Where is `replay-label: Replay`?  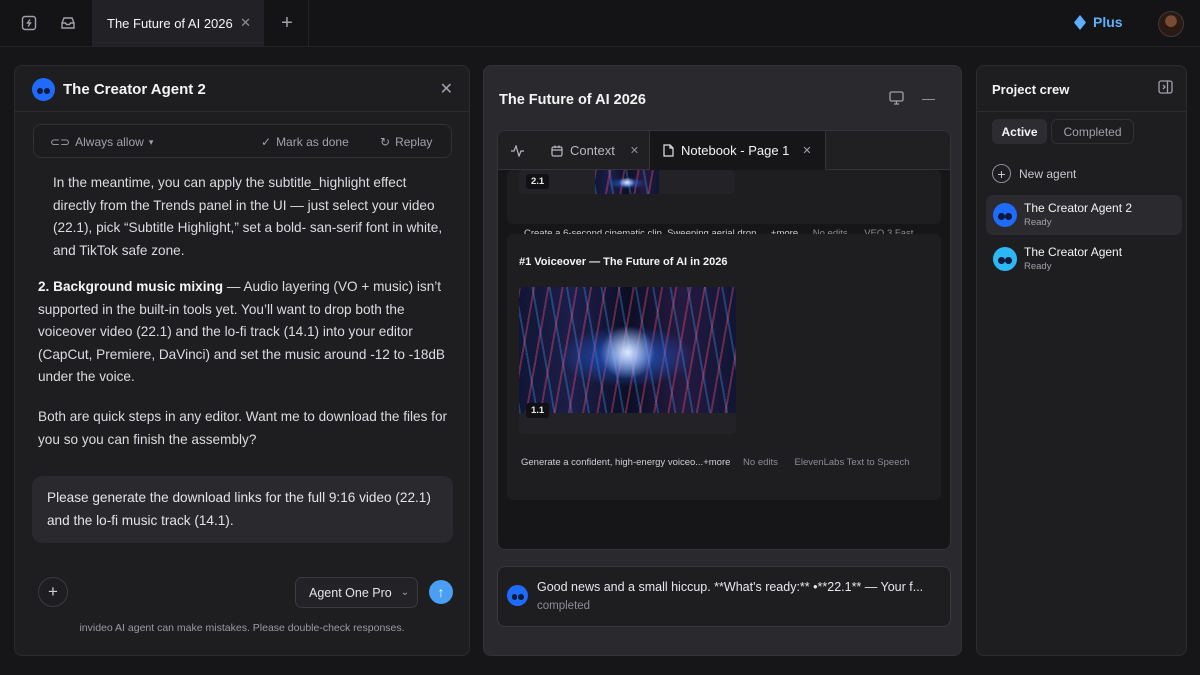 replay-label: Replay is located at coordinates (414, 142).